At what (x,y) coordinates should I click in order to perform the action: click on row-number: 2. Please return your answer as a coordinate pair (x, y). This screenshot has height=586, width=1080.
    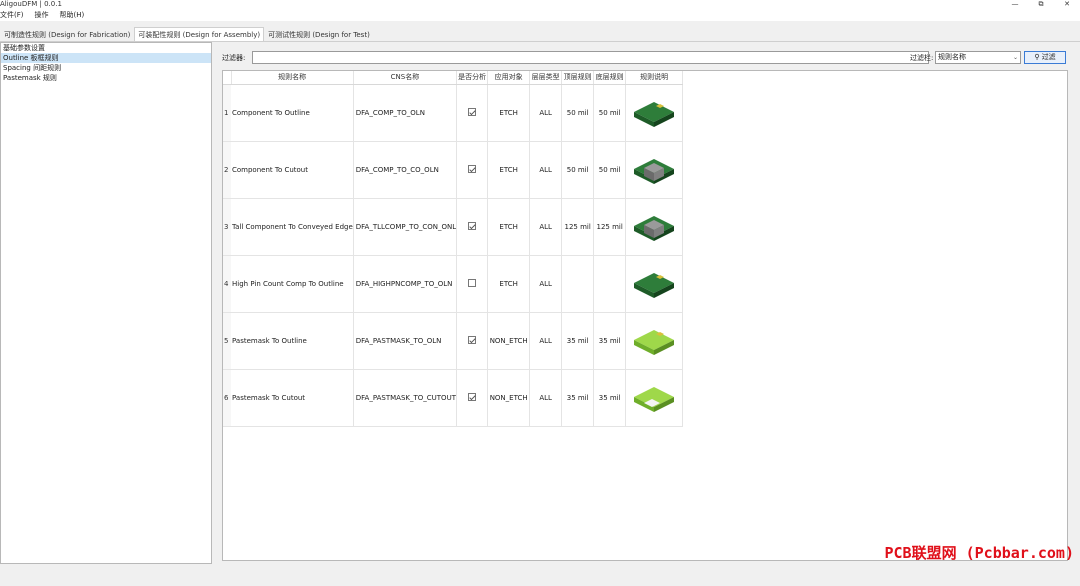
    Looking at the image, I should click on (227, 170).